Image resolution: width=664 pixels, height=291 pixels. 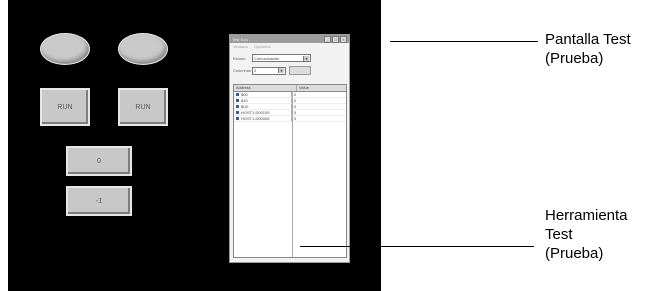 What do you see at coordinates (289, 39) in the screenshot?
I see `window-titlebar: Test Tool _ □ ×` at bounding box center [289, 39].